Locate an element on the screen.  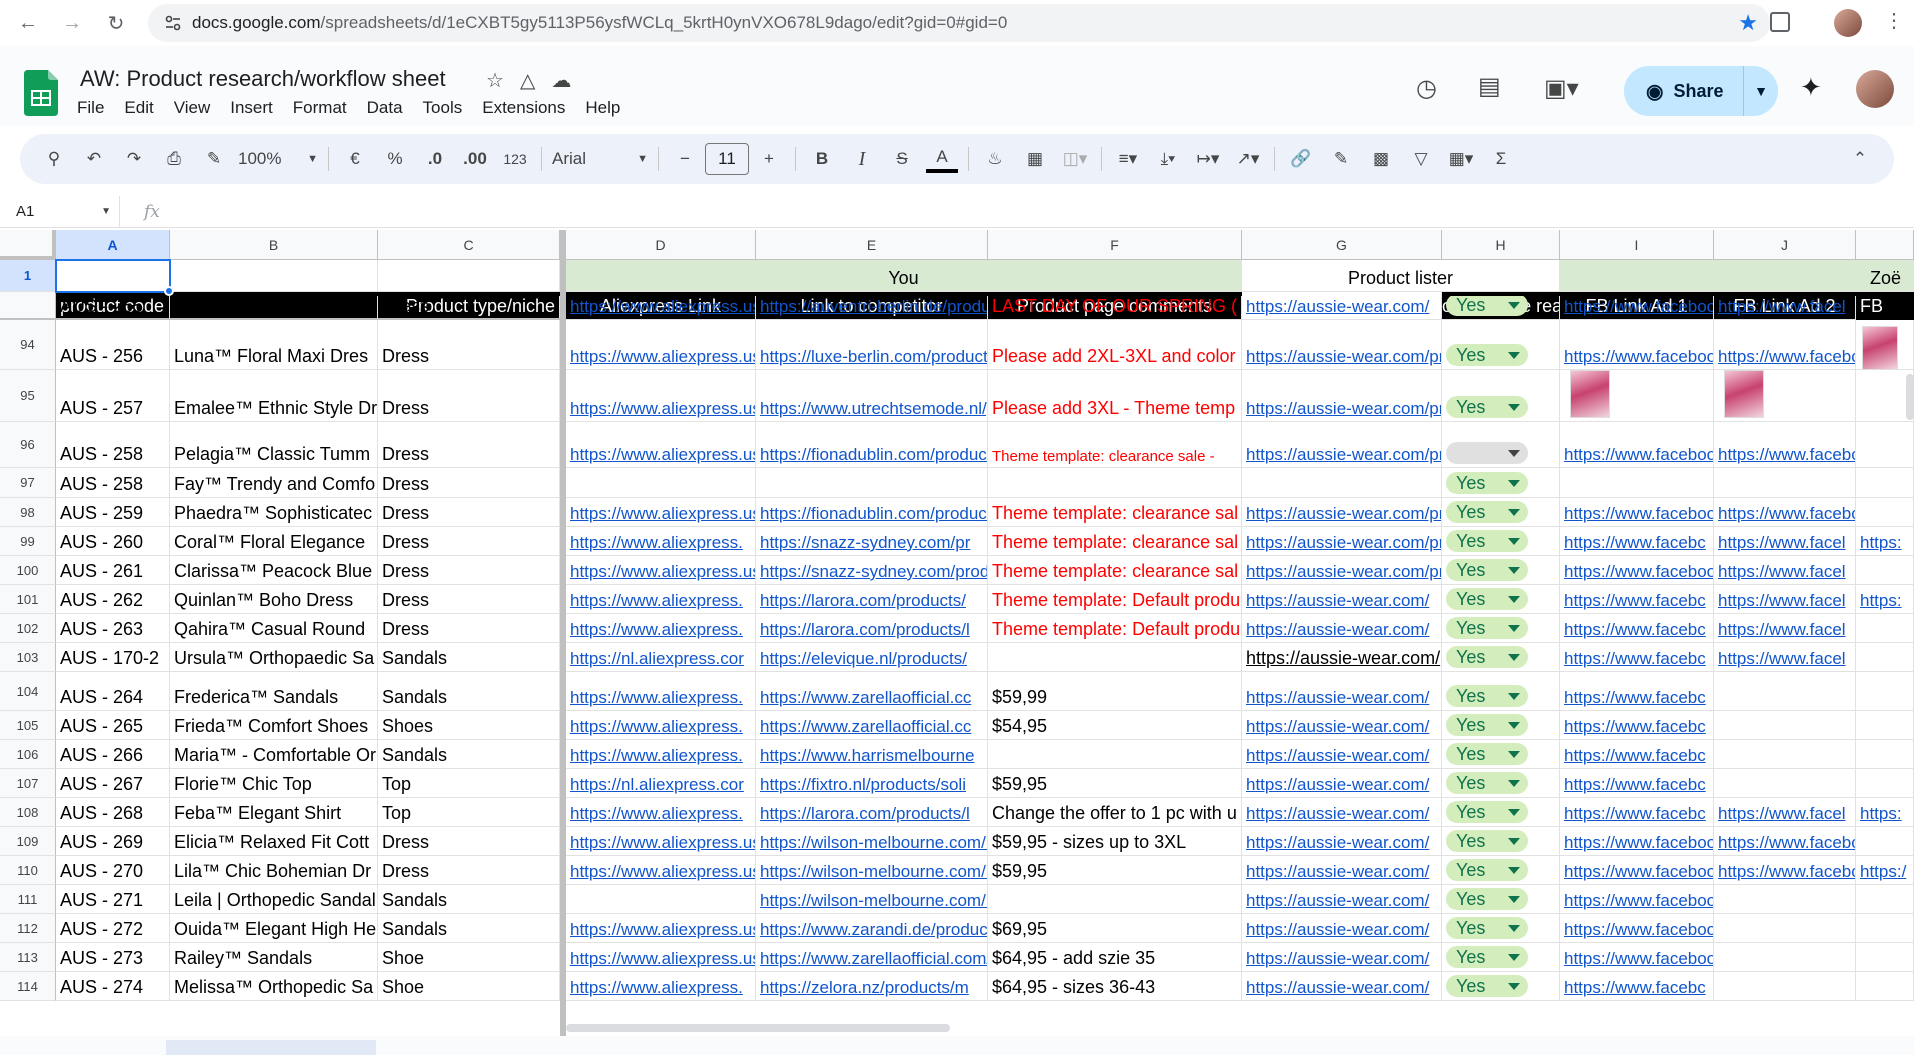
cell-name: Florie™ Chic Top is located at coordinates (274, 783).